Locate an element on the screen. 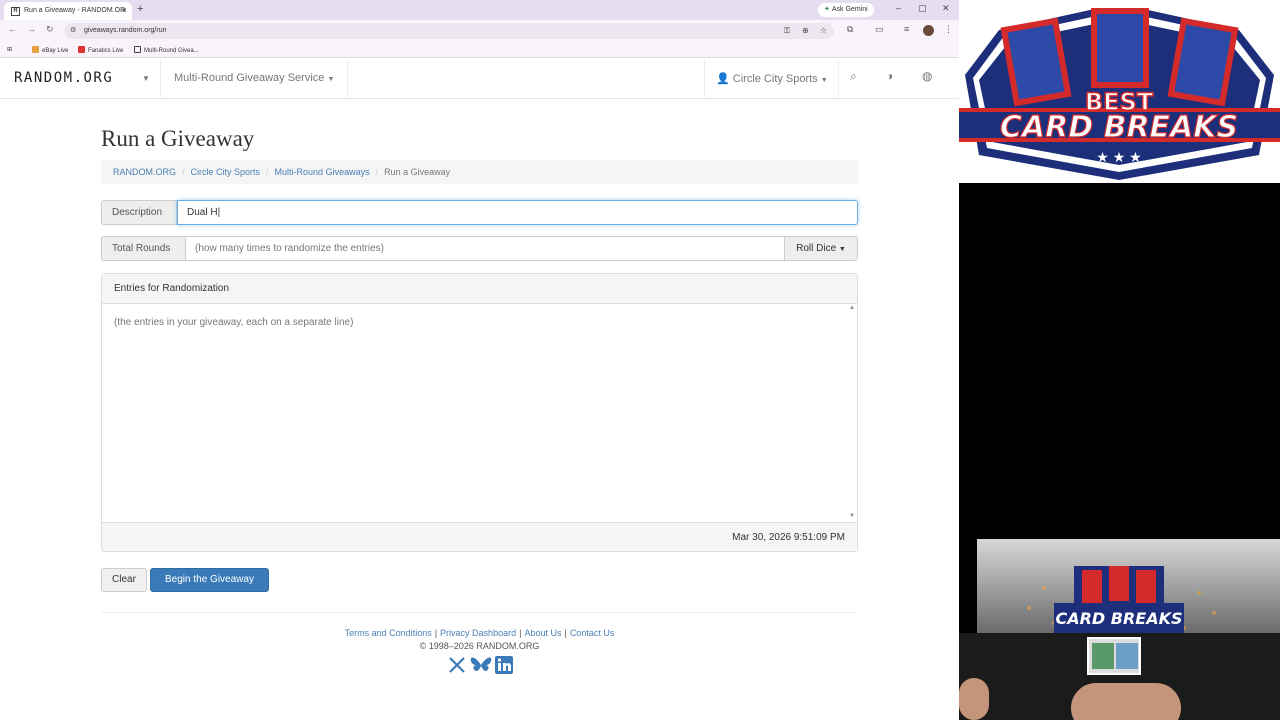 The width and height of the screenshot is (1280, 720). profile-avatar is located at coordinates (928, 30).